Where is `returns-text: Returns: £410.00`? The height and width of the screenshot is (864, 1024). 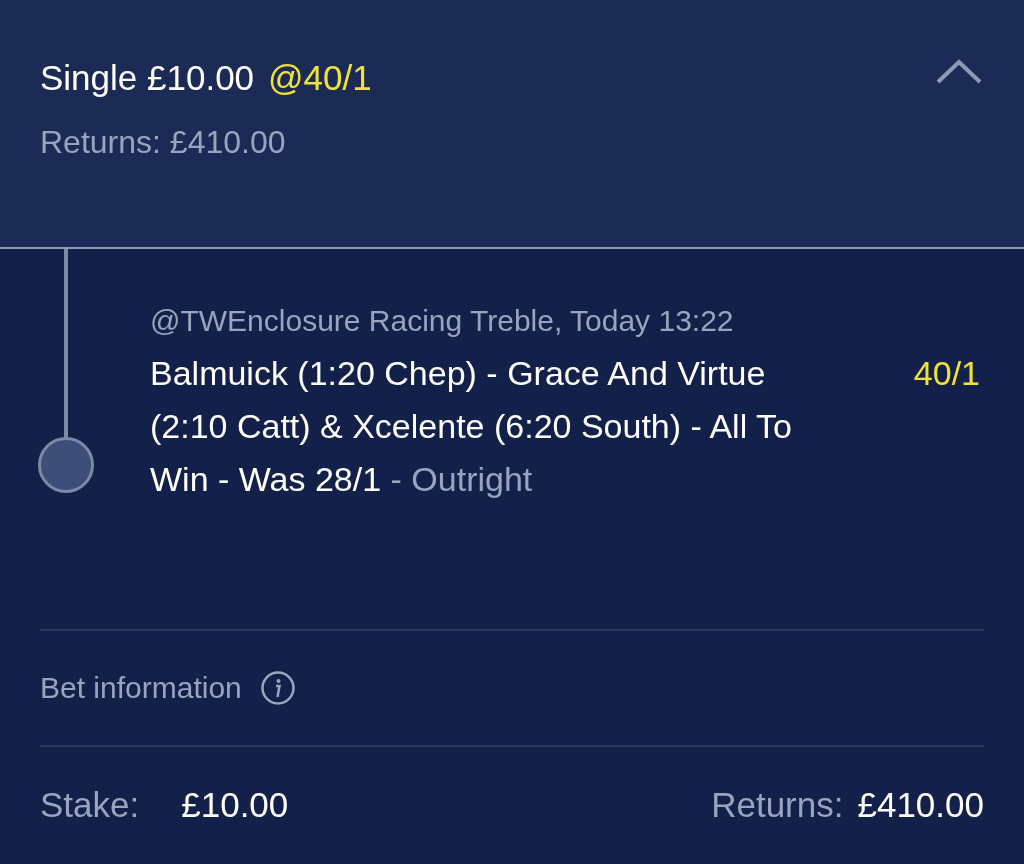 returns-text: Returns: £410.00 is located at coordinates (163, 142).